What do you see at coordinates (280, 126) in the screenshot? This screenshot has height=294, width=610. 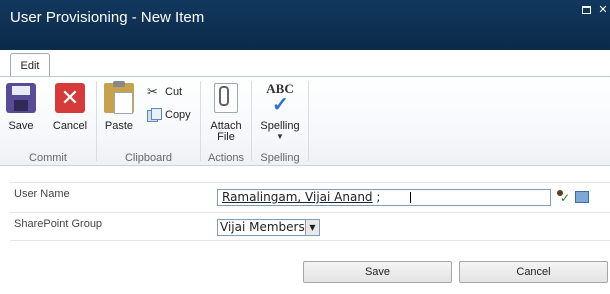 I see `spelling-label: Spelling` at bounding box center [280, 126].